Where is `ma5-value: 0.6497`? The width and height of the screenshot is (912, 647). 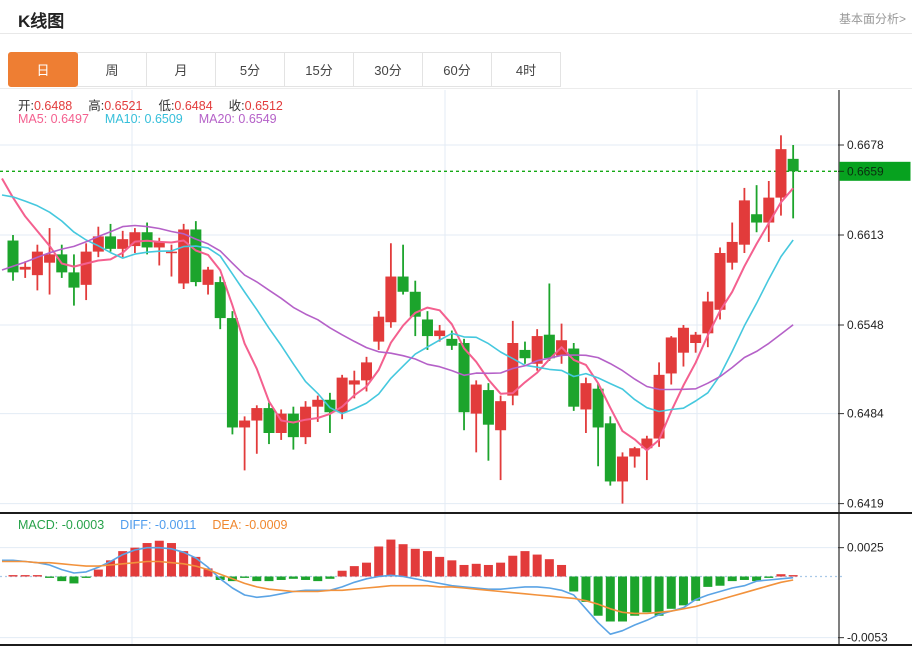
ma5-value: 0.6497 is located at coordinates (69, 119).